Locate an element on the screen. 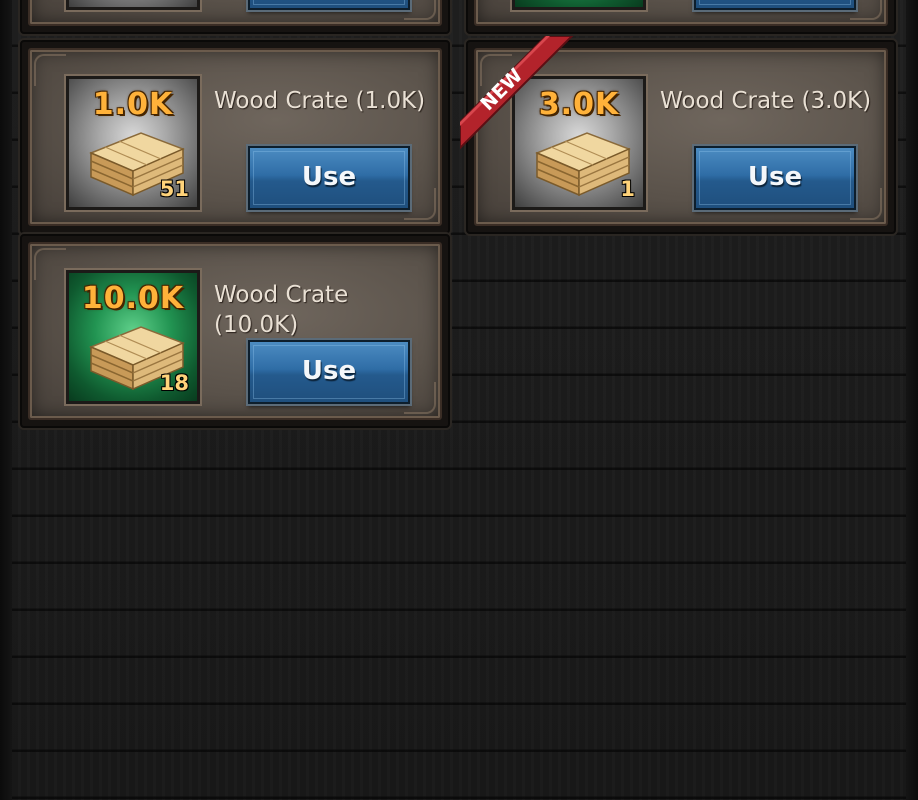 Image resolution: width=918 pixels, height=800 pixels. item-card-wood-crate-10k: 10.0K 18 Wood Crate (10.0K) Use is located at coordinates (235, 331).